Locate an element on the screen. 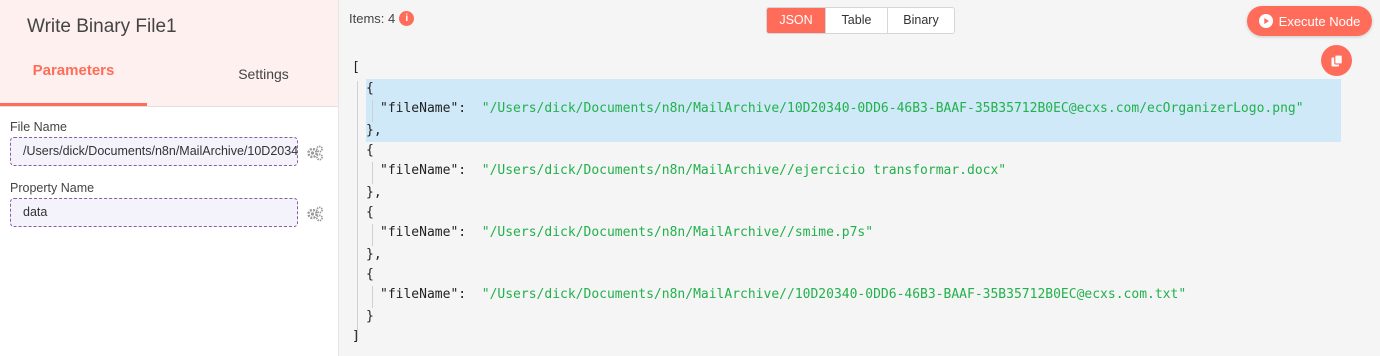  items-count-label: Items: 4 is located at coordinates (372, 18).